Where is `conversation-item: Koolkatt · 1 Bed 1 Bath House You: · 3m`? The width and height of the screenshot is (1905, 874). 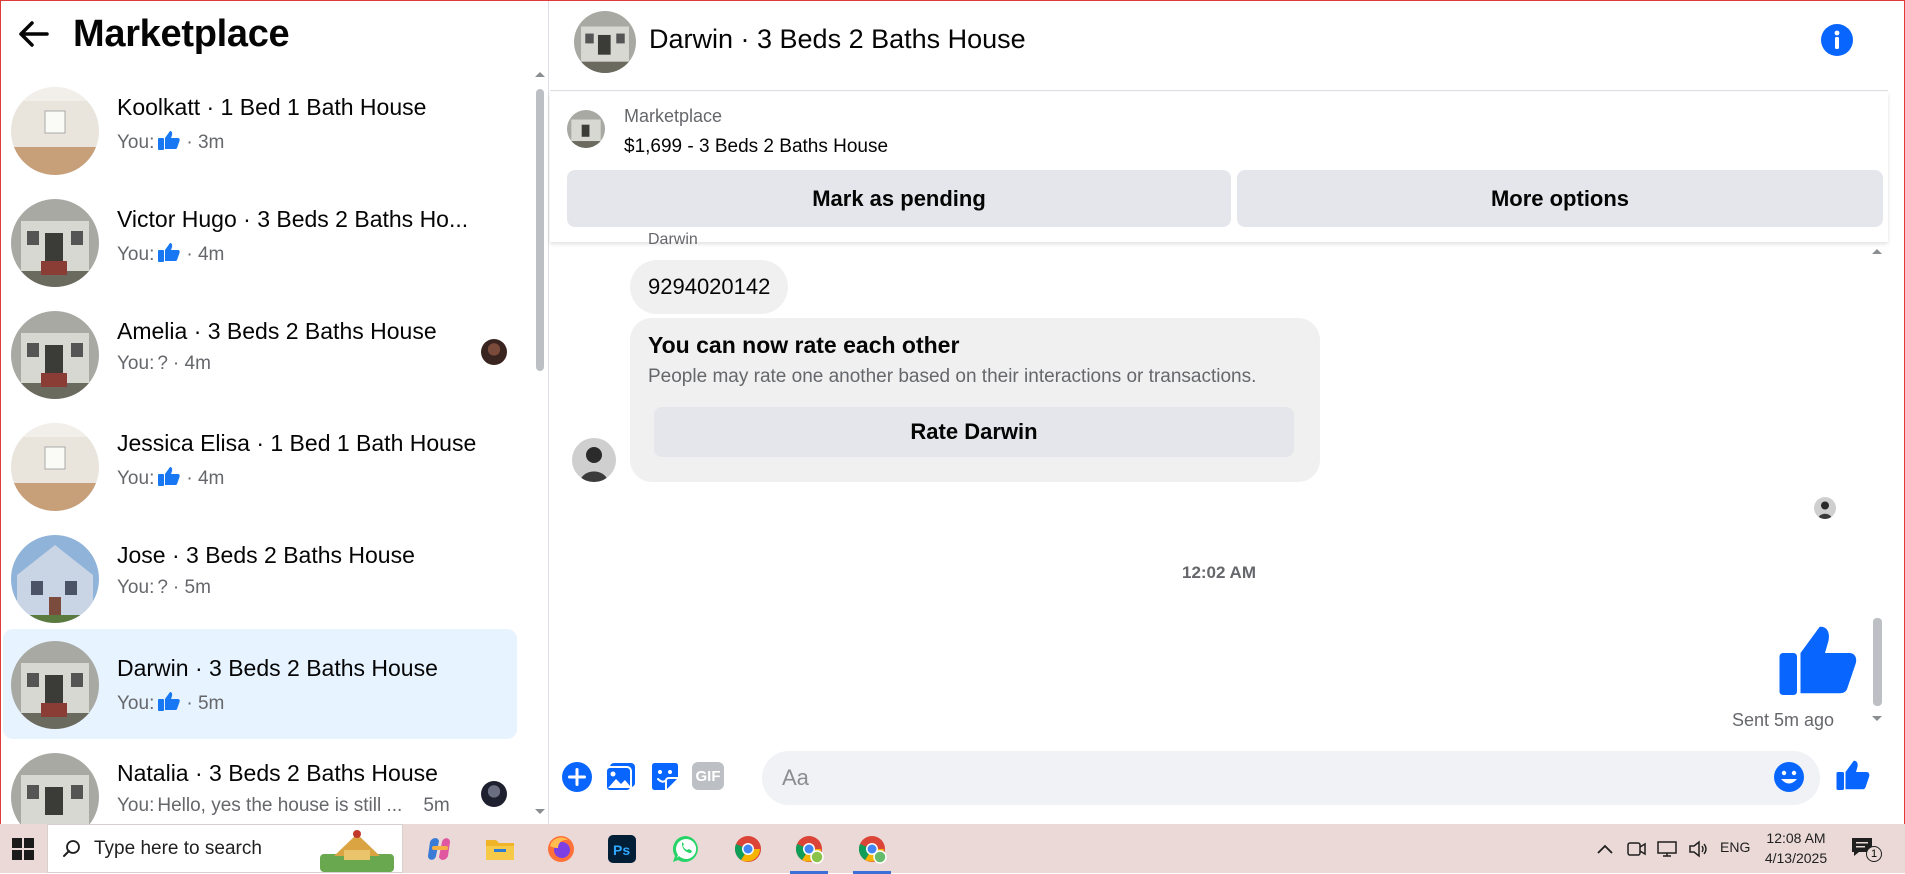 conversation-item: Koolkatt · 1 Bed 1 Bath House You: · 3m is located at coordinates (260, 132).